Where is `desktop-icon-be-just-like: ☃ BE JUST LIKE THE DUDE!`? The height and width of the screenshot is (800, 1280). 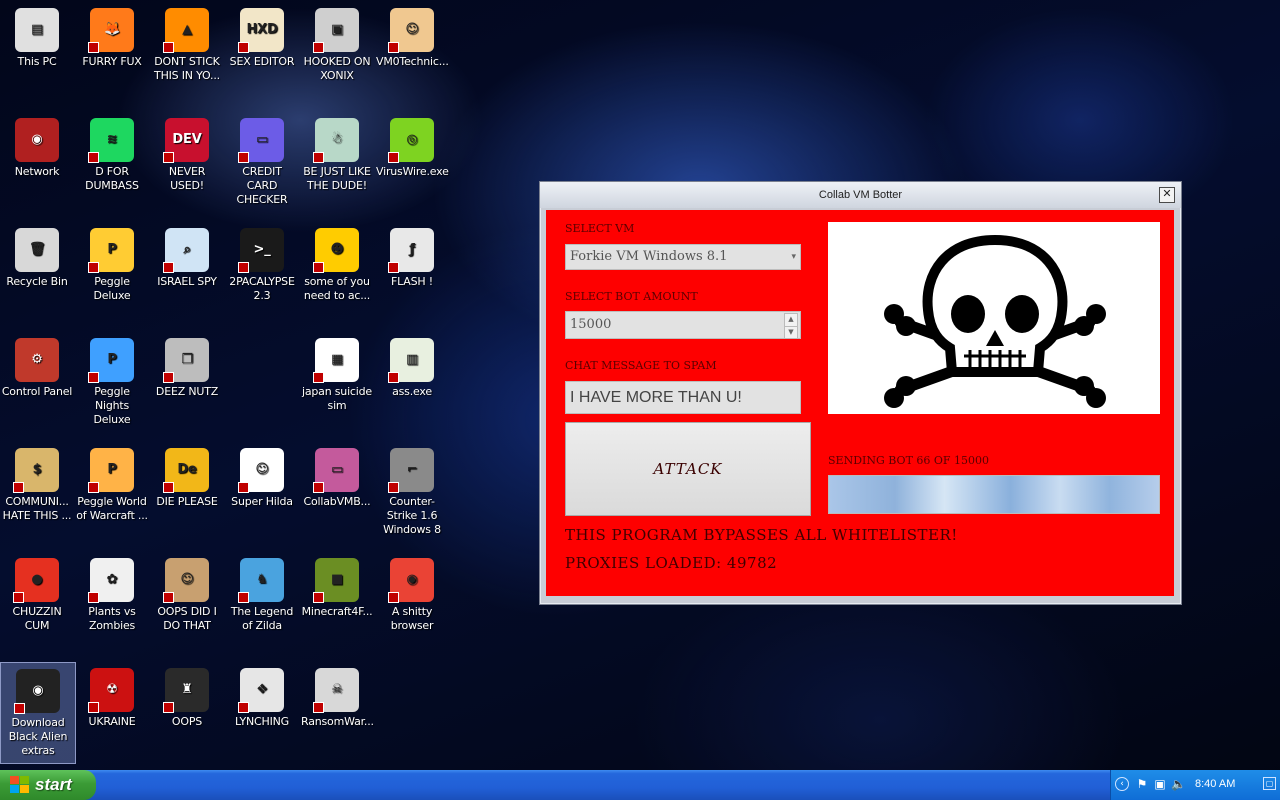 desktop-icon-be-just-like: ☃ BE JUST LIKE THE DUDE! is located at coordinates (337, 162).